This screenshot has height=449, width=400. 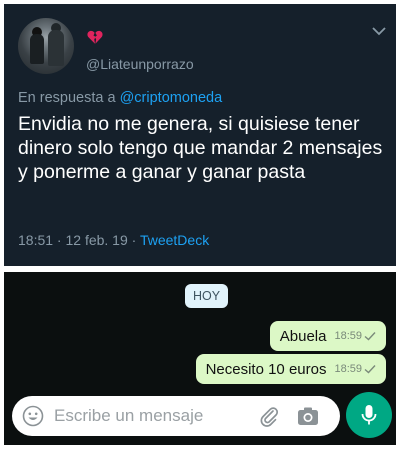 What do you see at coordinates (69, 98) in the screenshot?
I see `reply-prefix: En respuesta a` at bounding box center [69, 98].